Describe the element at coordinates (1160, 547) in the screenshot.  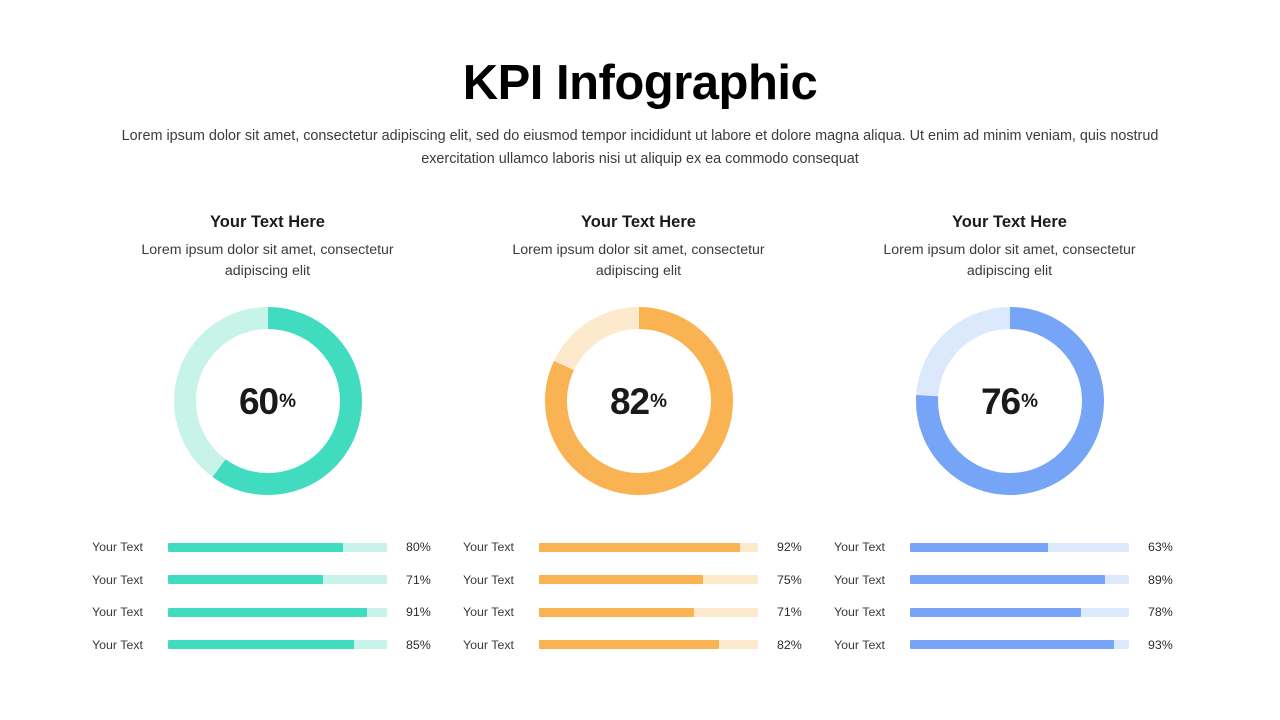
I see `bar-value: 63%` at that location.